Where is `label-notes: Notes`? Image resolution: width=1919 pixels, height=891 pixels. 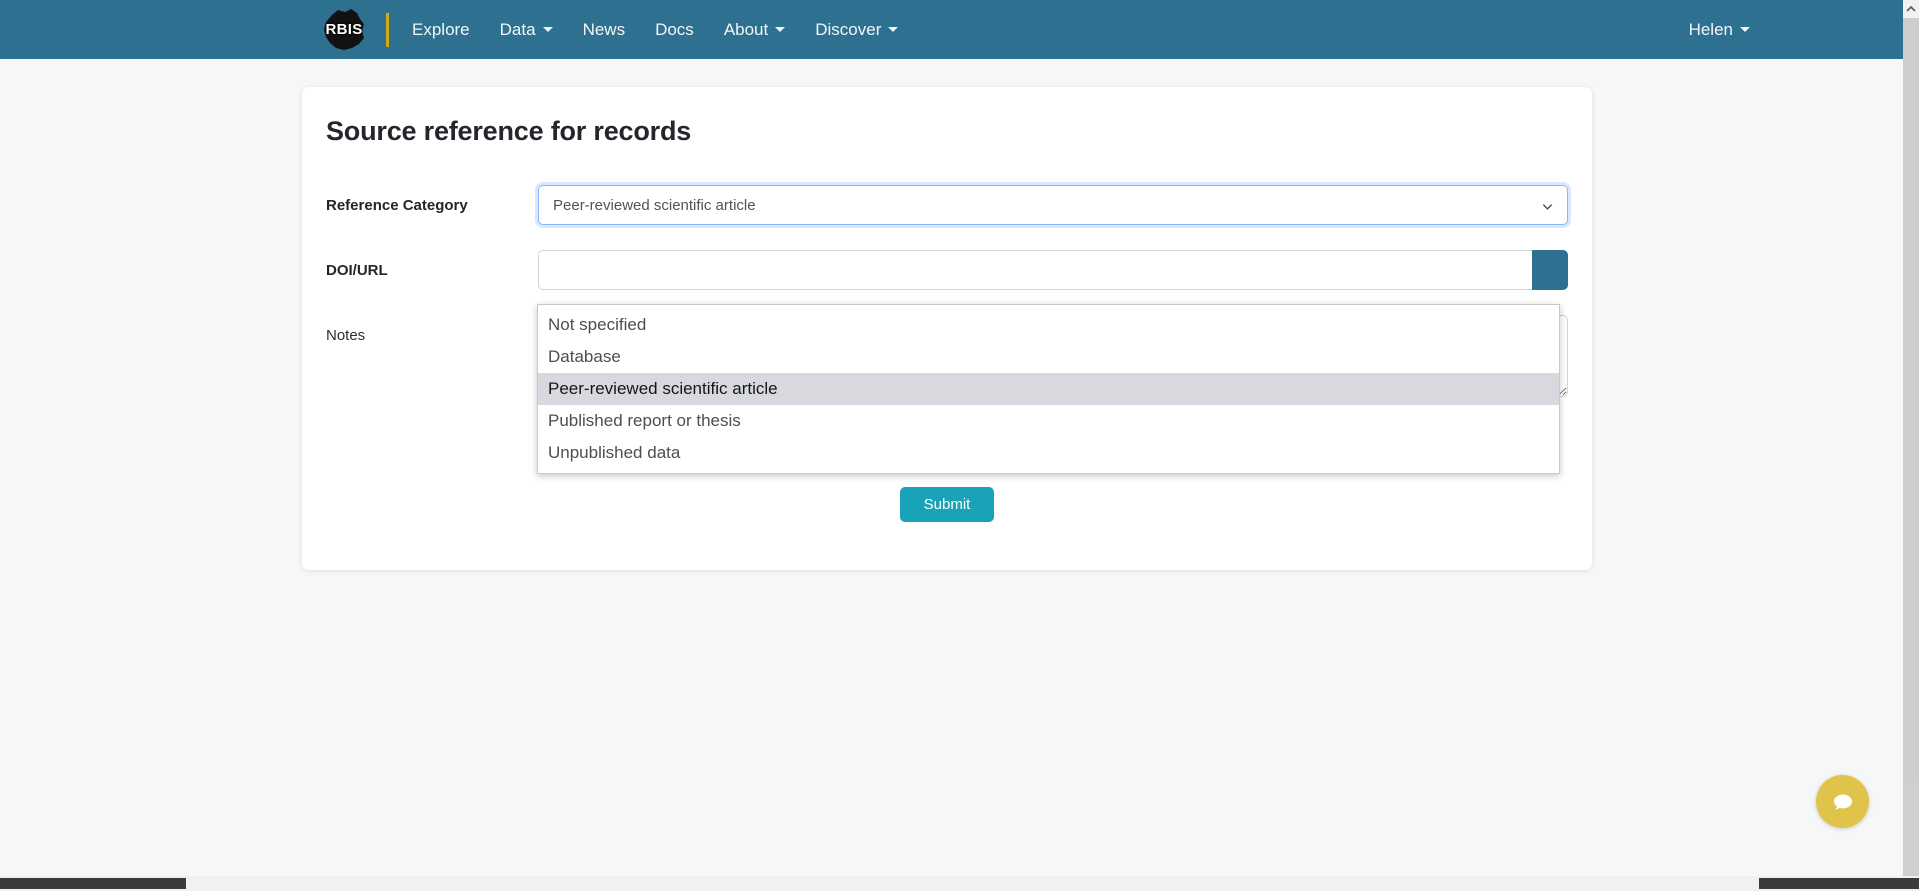
label-notes: Notes is located at coordinates (346, 335).